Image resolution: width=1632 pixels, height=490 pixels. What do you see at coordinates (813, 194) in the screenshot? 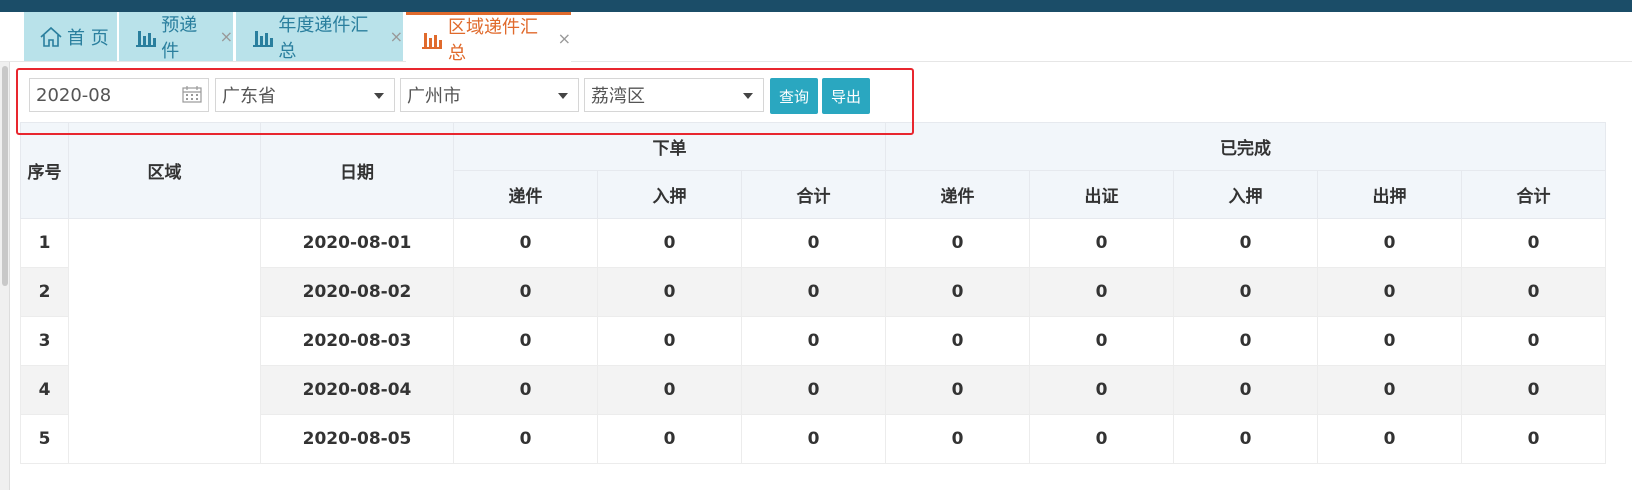
I see `header-order-total: 合计` at bounding box center [813, 194].